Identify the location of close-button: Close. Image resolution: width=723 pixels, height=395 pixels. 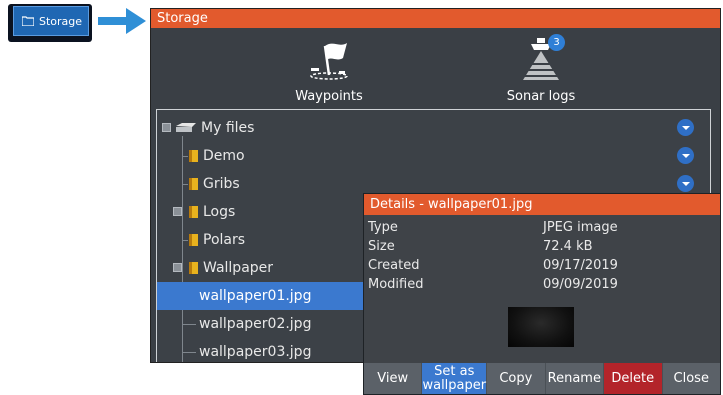
(691, 378).